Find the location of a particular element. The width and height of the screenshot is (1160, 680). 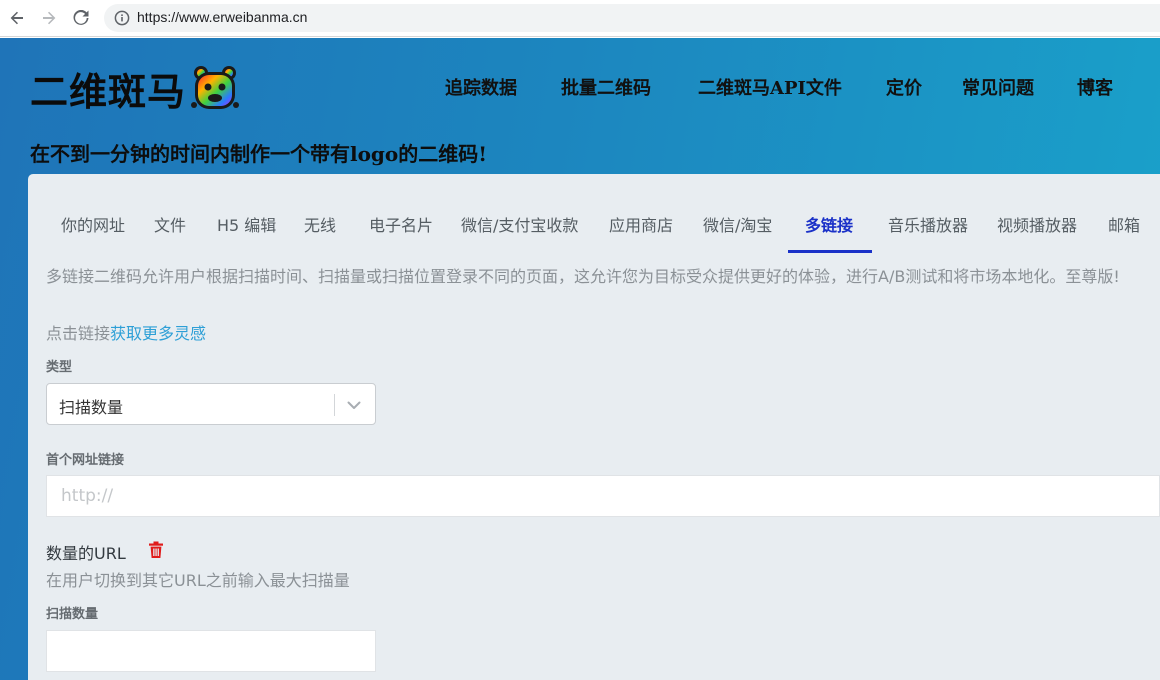

tab-app-store: 应用商店 is located at coordinates (641, 224).